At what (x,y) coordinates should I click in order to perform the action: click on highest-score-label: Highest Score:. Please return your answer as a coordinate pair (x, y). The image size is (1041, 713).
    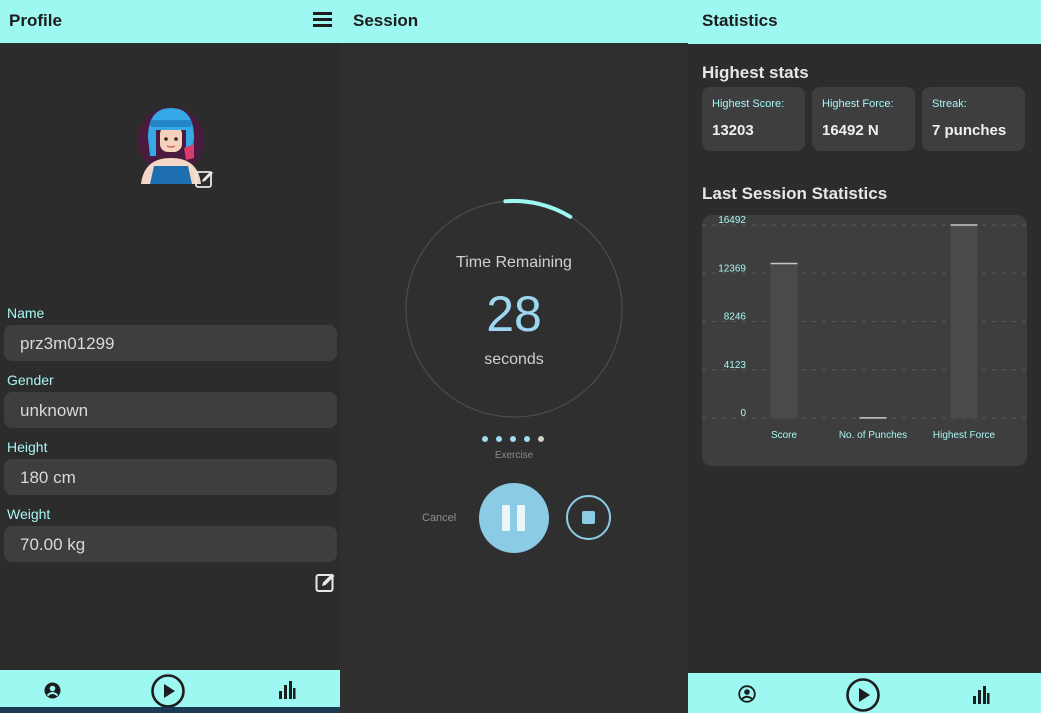
    Looking at the image, I should click on (748, 104).